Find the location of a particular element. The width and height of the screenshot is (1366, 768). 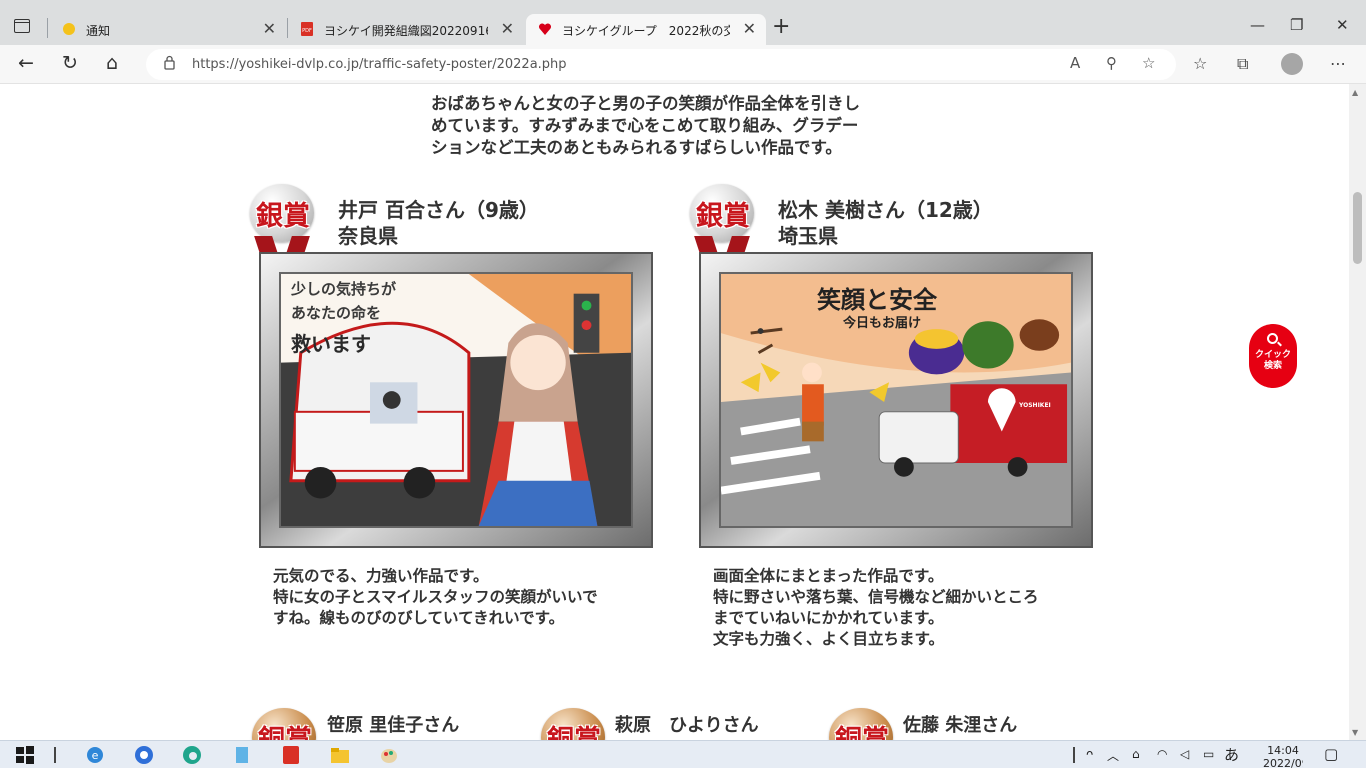

wifi-icon: ◠ is located at coordinates (1162, 754).